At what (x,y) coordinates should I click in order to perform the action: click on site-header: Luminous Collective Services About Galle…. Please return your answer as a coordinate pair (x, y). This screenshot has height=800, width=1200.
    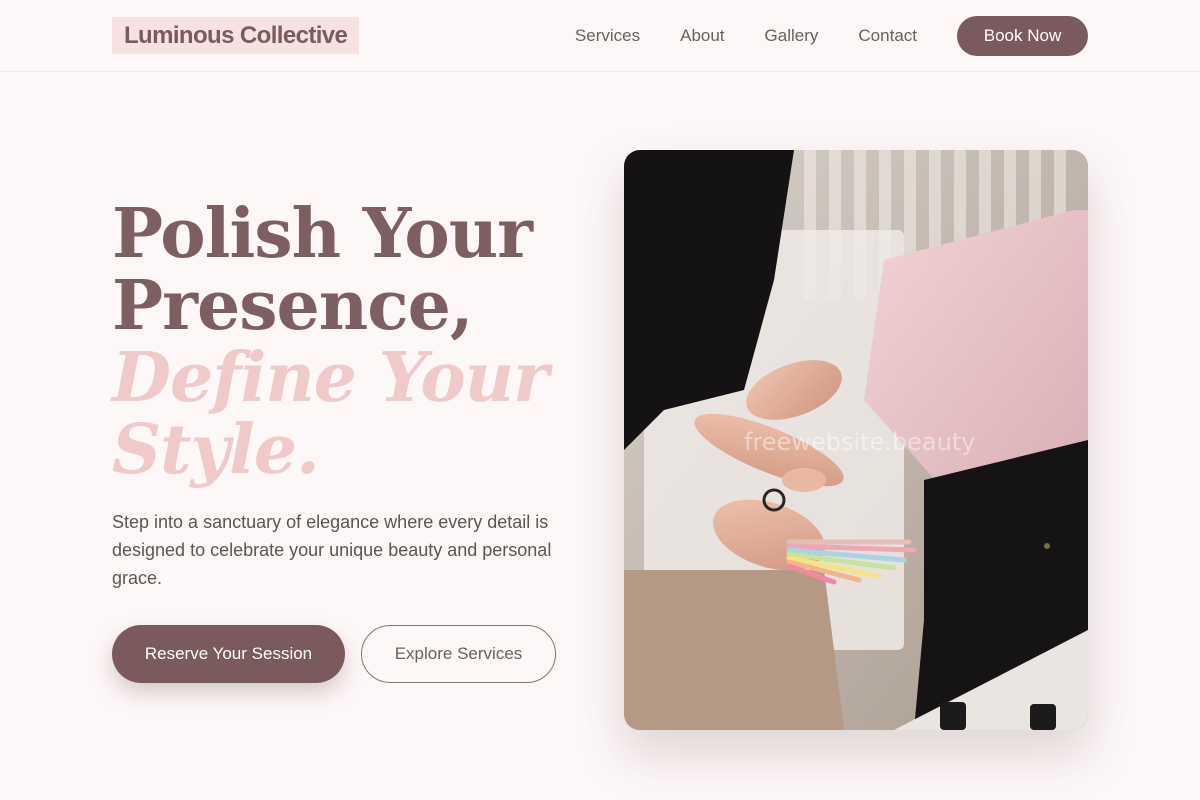
    Looking at the image, I should click on (600, 36).